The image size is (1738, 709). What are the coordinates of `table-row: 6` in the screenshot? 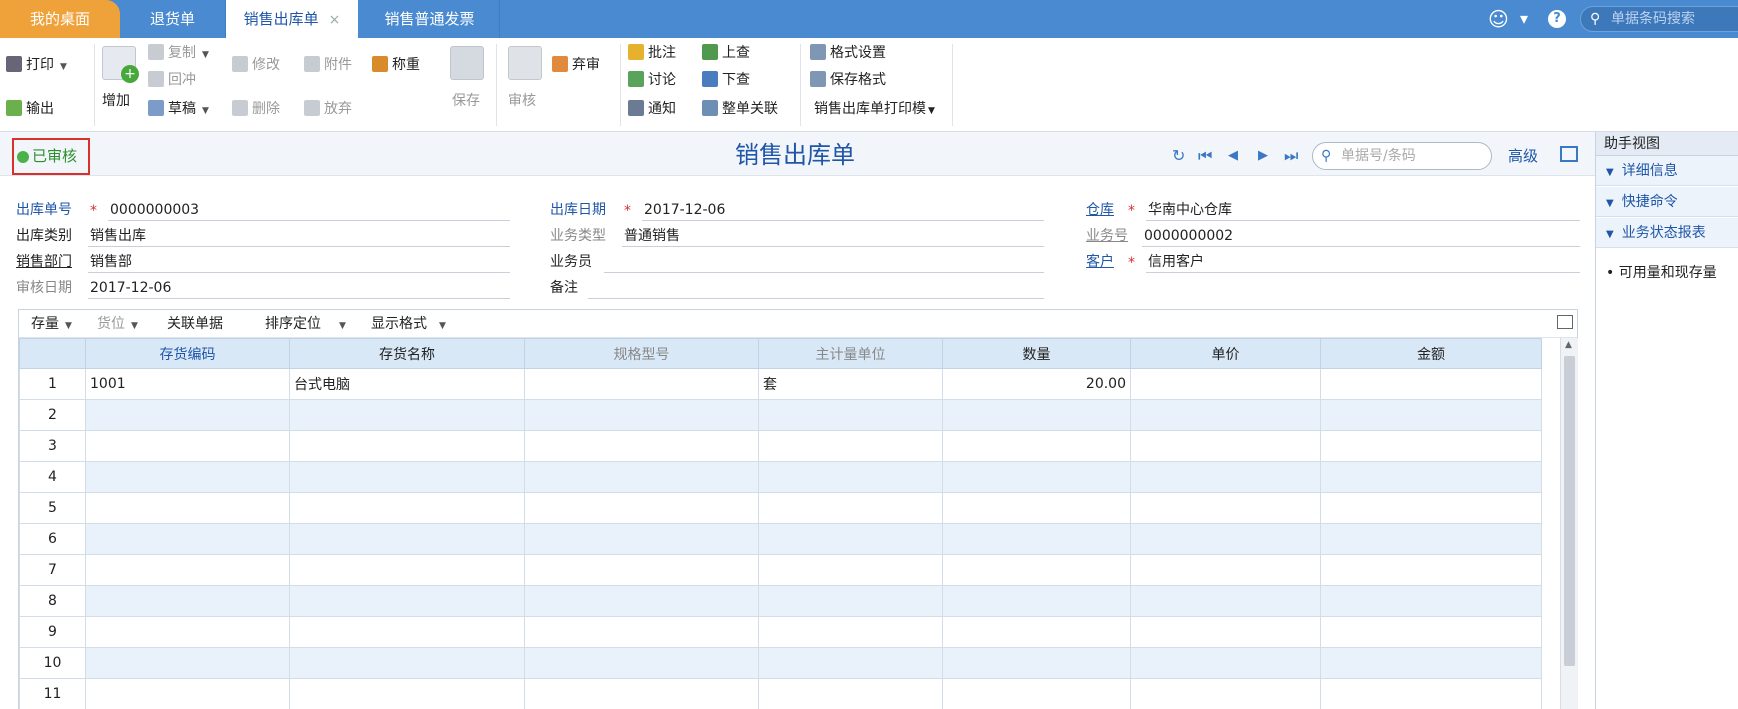 It's located at (780, 539).